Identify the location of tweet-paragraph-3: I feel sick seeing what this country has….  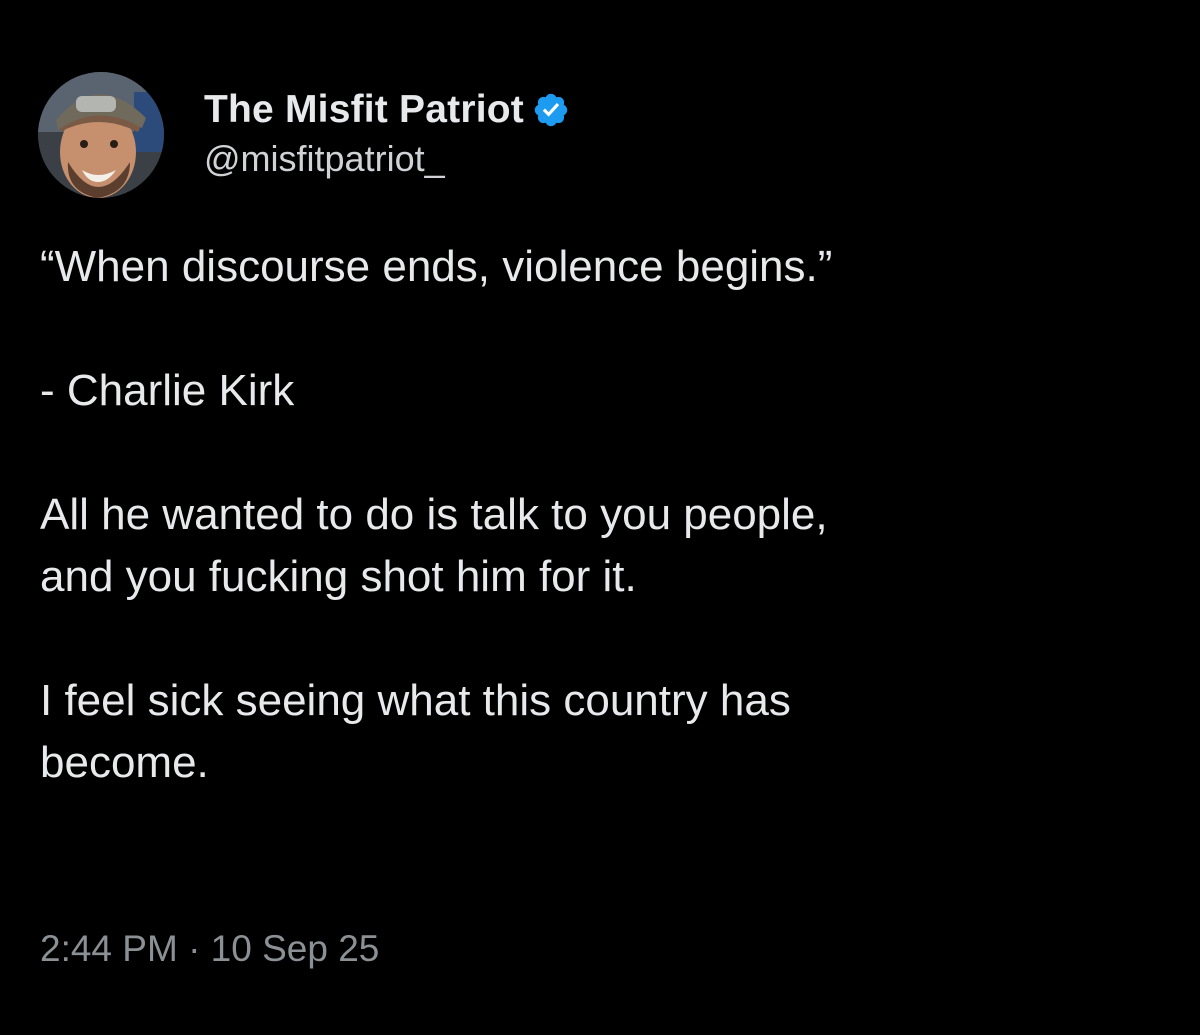
(415, 731).